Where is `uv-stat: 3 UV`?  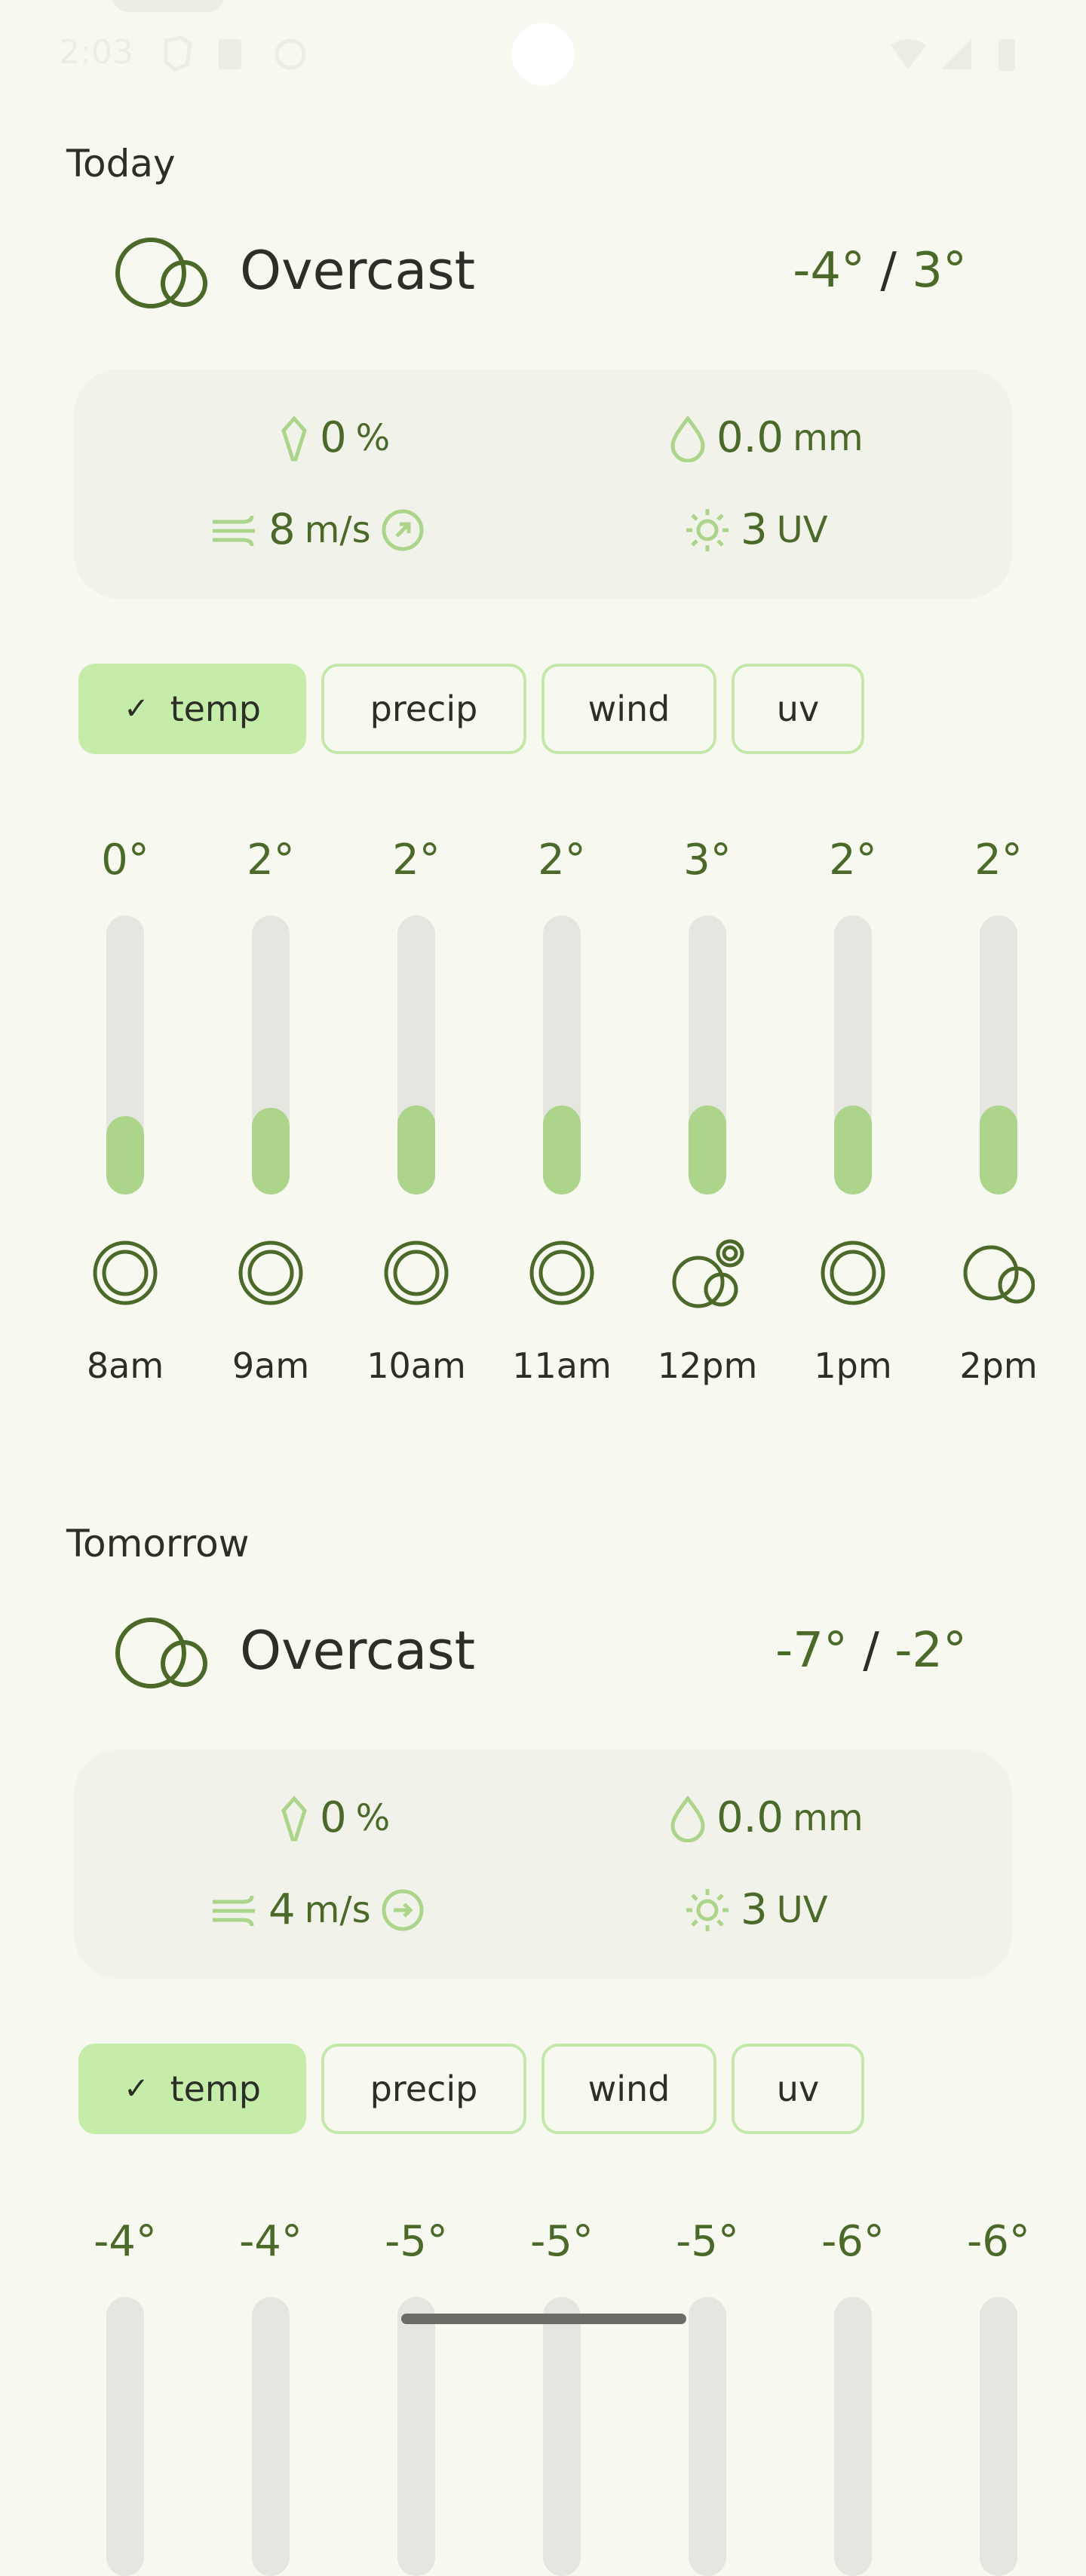
uv-stat: 3 UV is located at coordinates (755, 1909).